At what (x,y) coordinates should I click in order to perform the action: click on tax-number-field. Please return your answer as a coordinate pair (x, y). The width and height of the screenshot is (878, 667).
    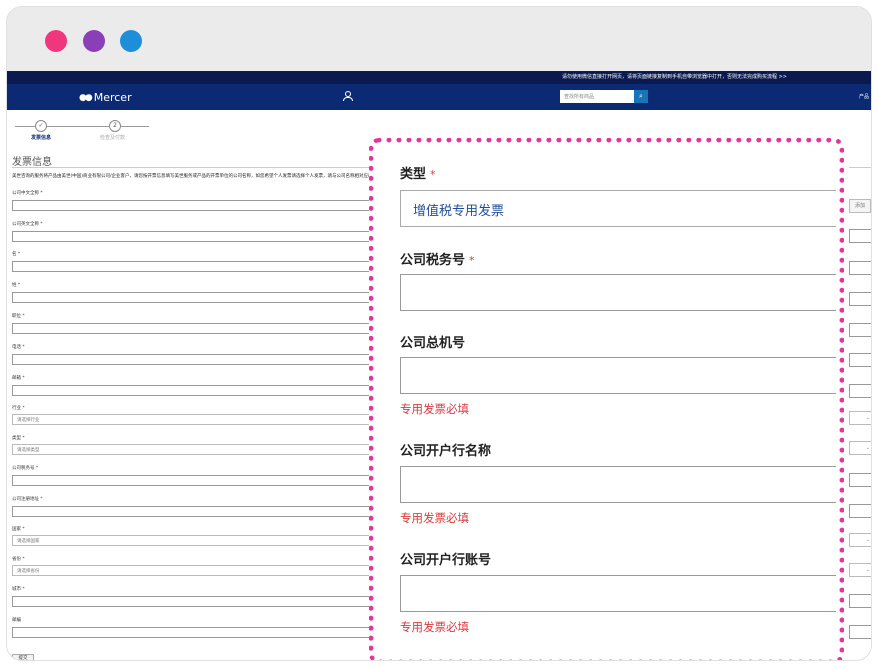
    Looking at the image, I should click on (618, 292).